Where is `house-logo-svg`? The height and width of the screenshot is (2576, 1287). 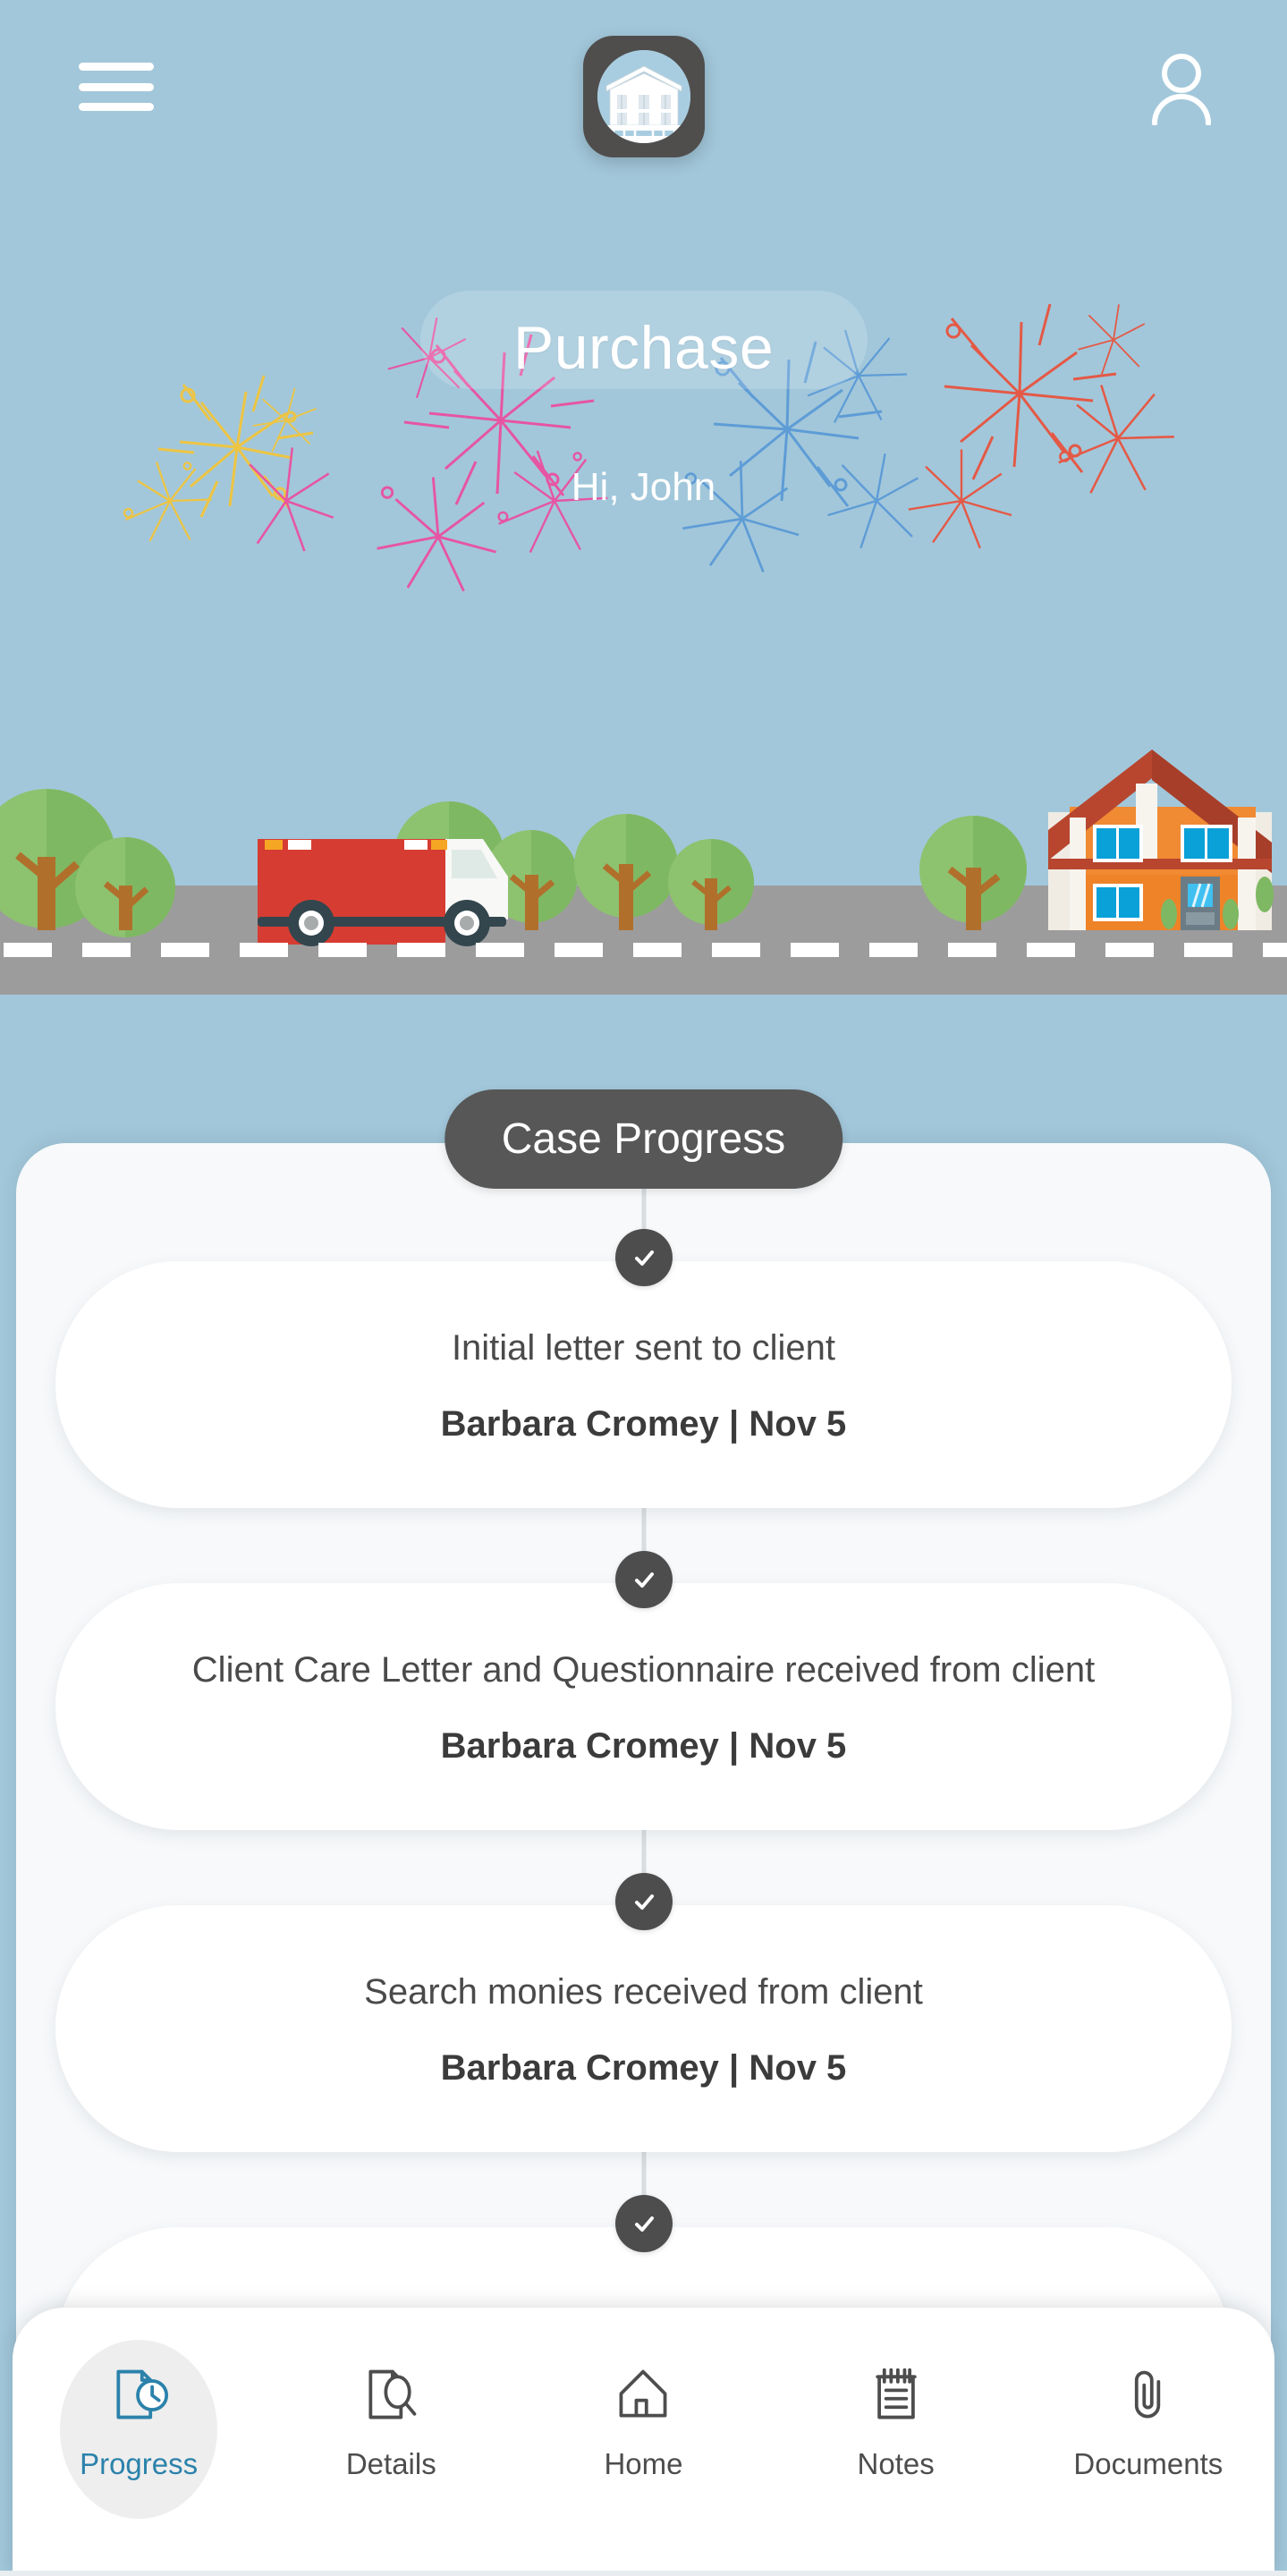
house-logo-svg is located at coordinates (643, 96).